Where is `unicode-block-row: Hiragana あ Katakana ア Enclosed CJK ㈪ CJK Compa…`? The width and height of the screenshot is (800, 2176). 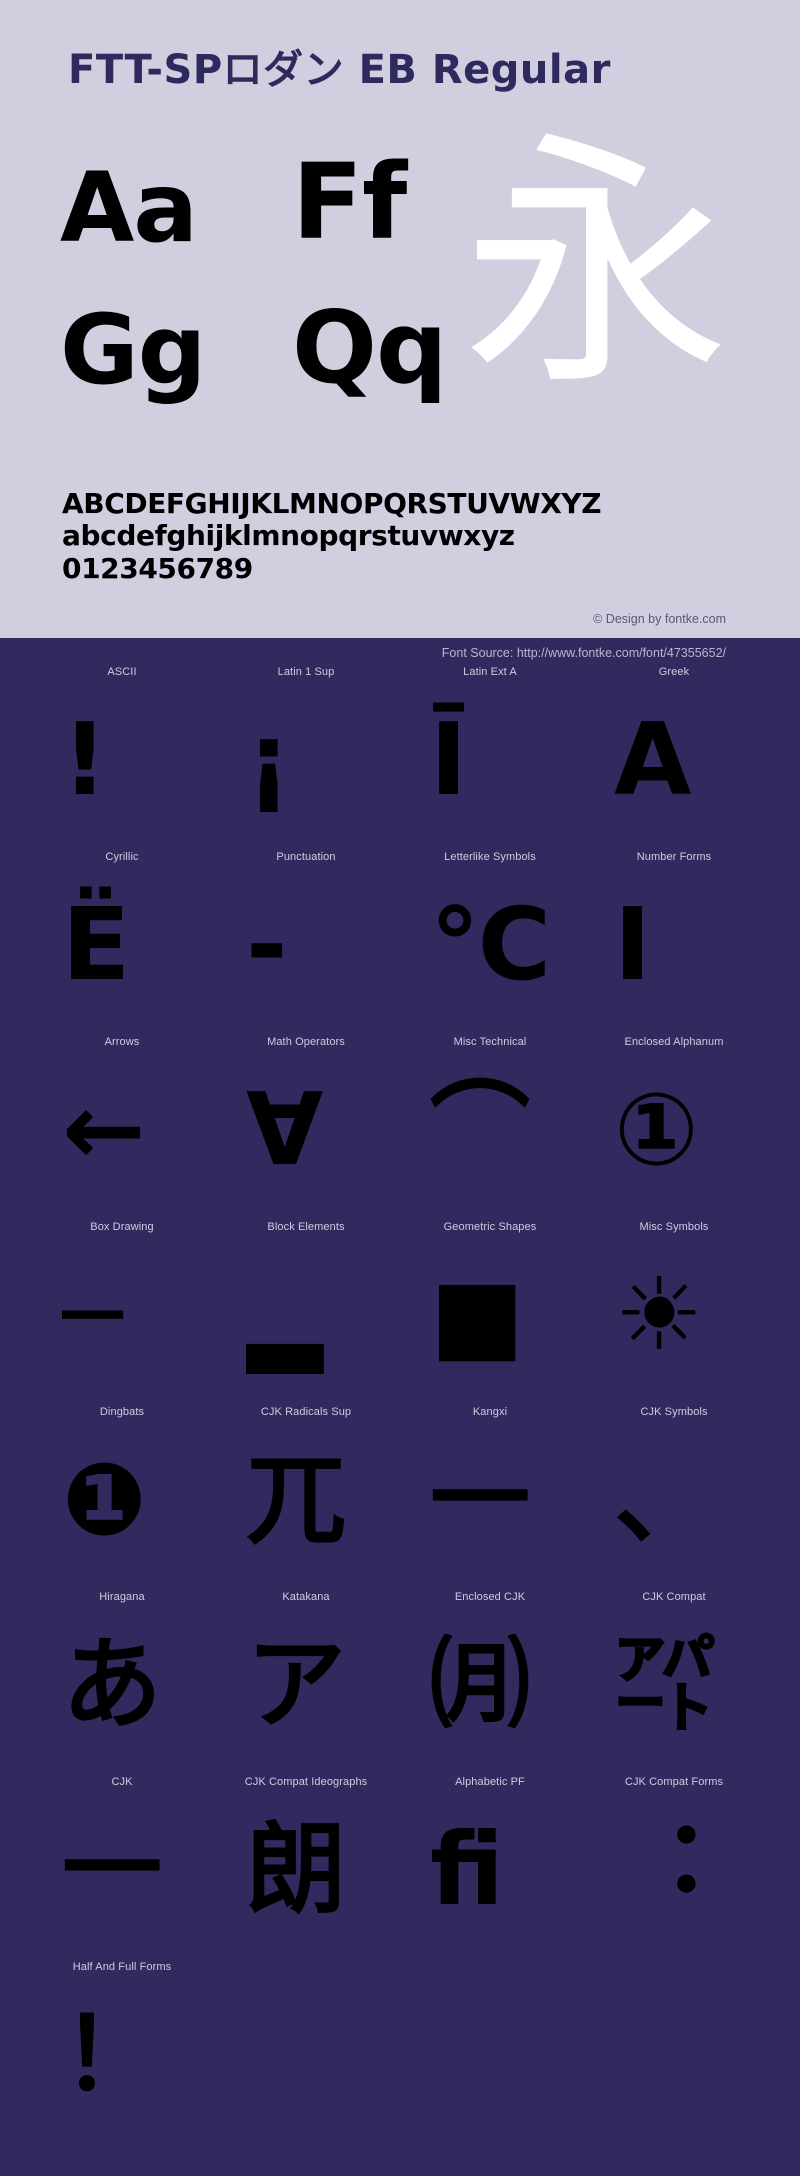 unicode-block-row: Hiragana あ Katakana ア Enclosed CJK ㈪ CJK Compa… is located at coordinates (400, 1683).